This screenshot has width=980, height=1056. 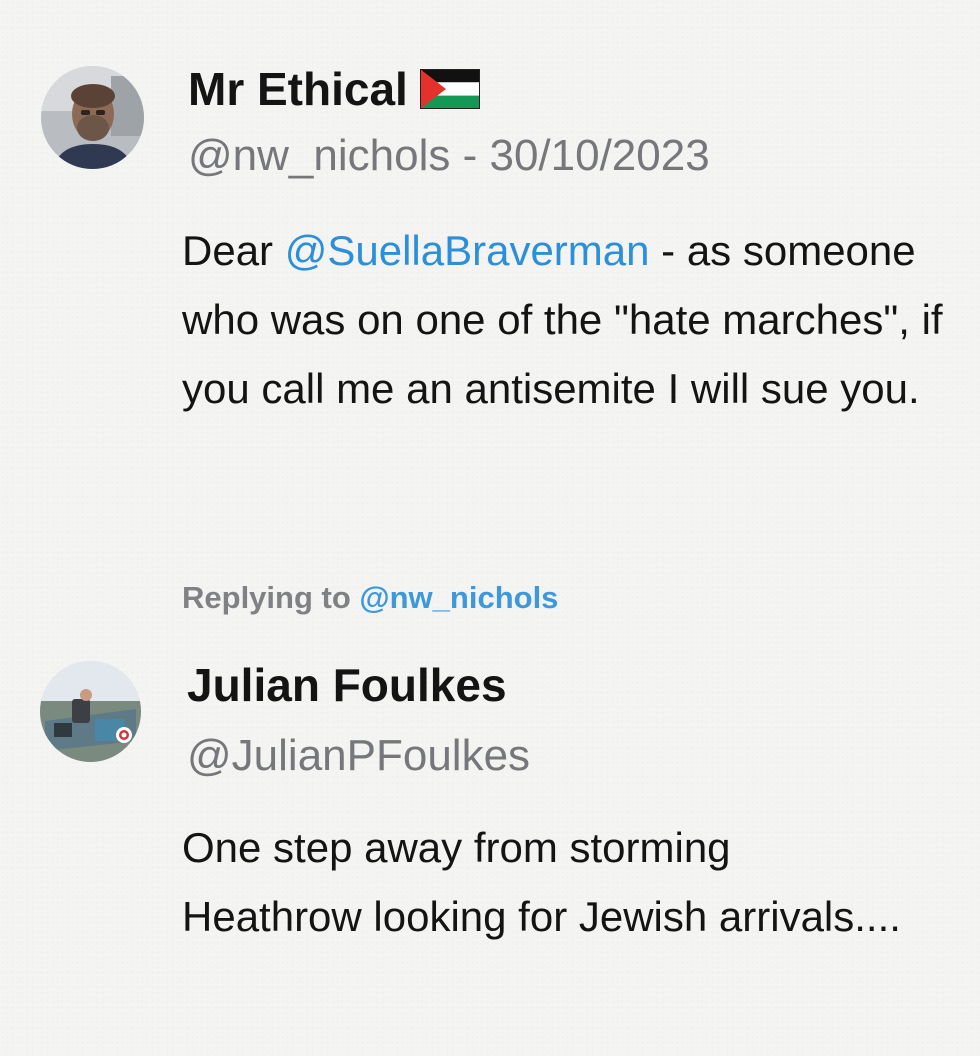 What do you see at coordinates (298, 89) in the screenshot?
I see `author-name: Mr Ethical` at bounding box center [298, 89].